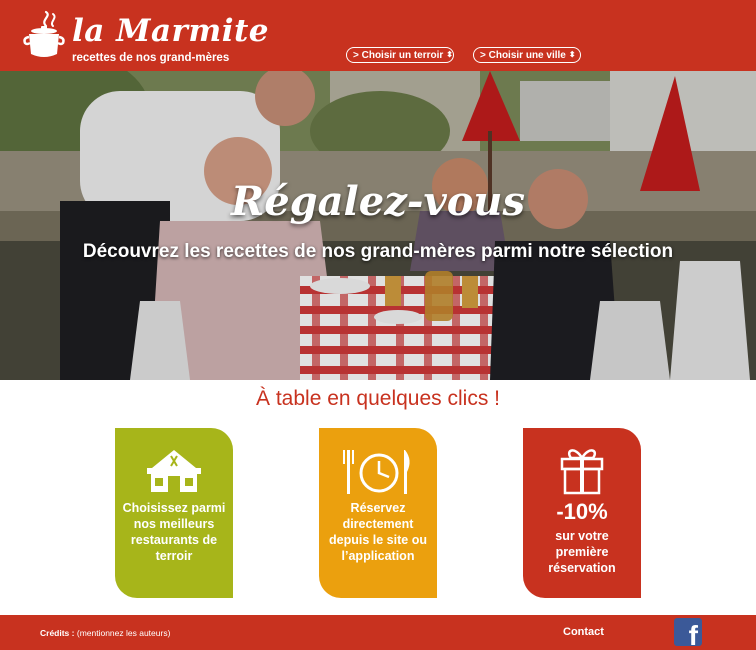 Image resolution: width=756 pixels, height=650 pixels. I want to click on feature-card-discount: -10% sur votre première réservation, so click(582, 513).